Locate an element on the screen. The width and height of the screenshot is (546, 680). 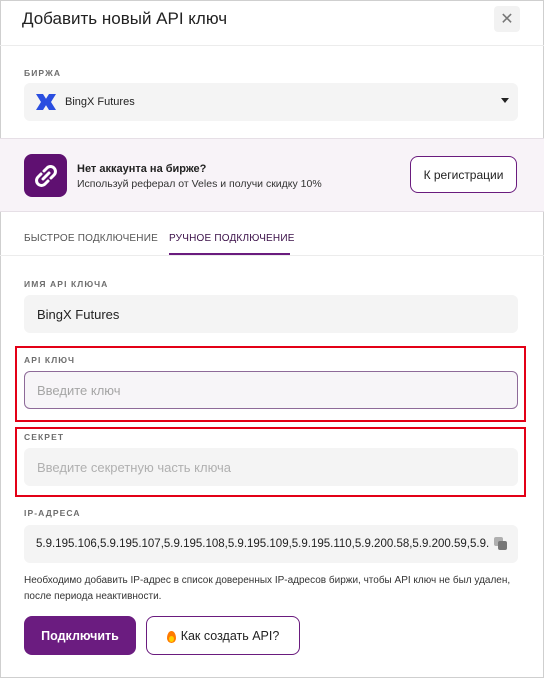
exchange-label: БИРЖА is located at coordinates (43, 73).